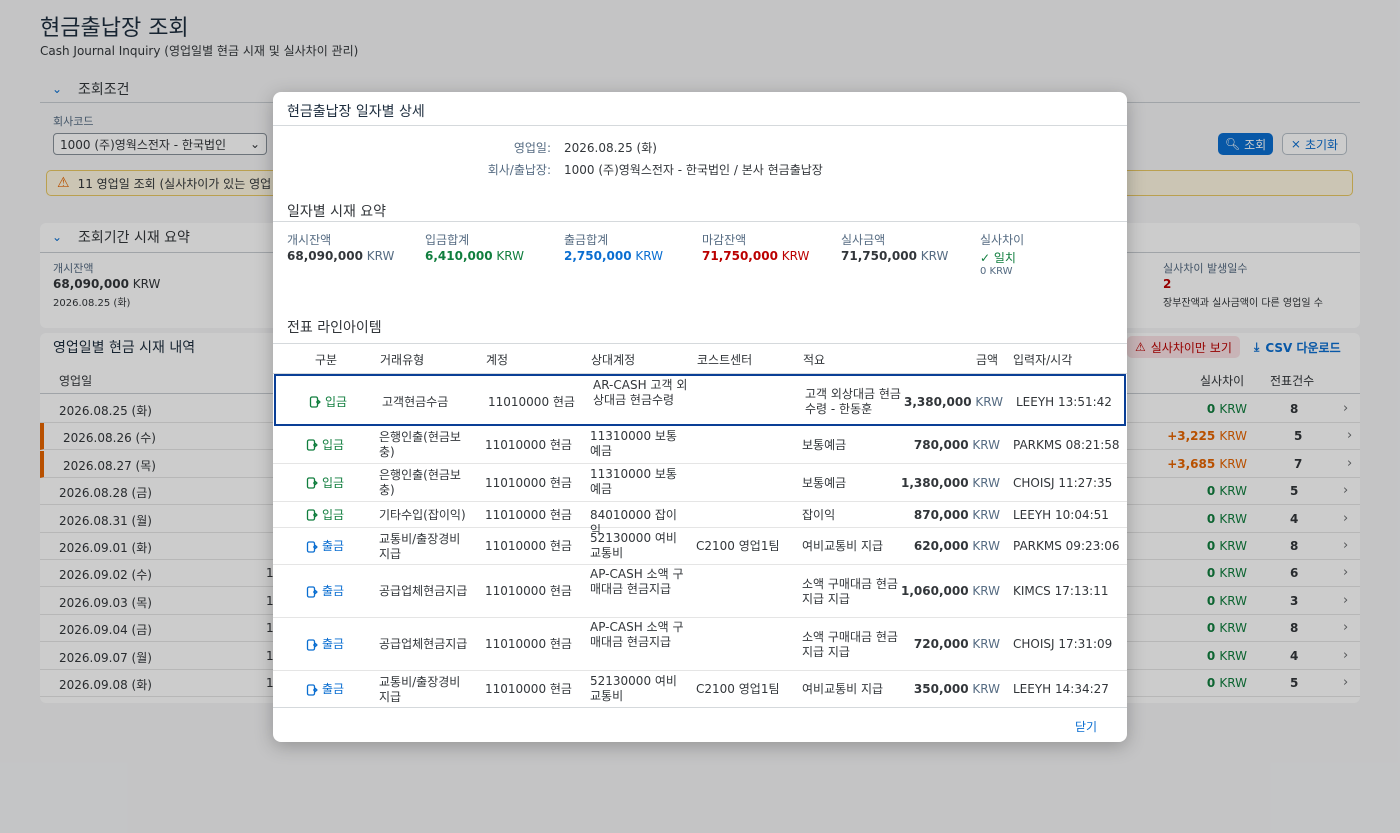  Describe the element at coordinates (1061, 689) in the screenshot. I see `line-entered: LEEYH 14:34:27` at that location.